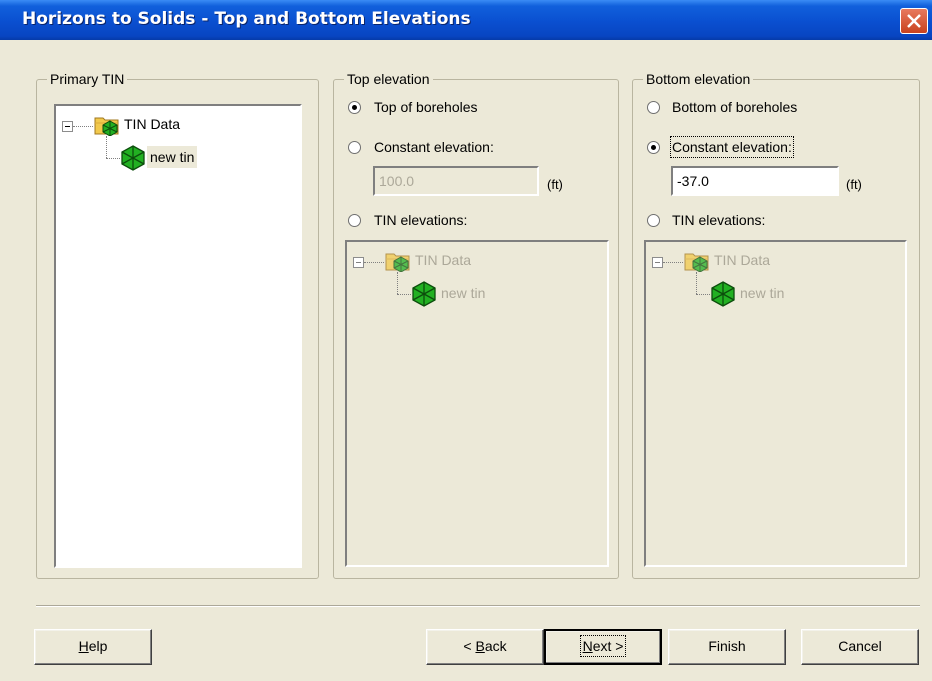 The image size is (932, 681). Describe the element at coordinates (775, 403) in the screenshot. I see `bottom-tin-tree: TIN Data new tin` at that location.